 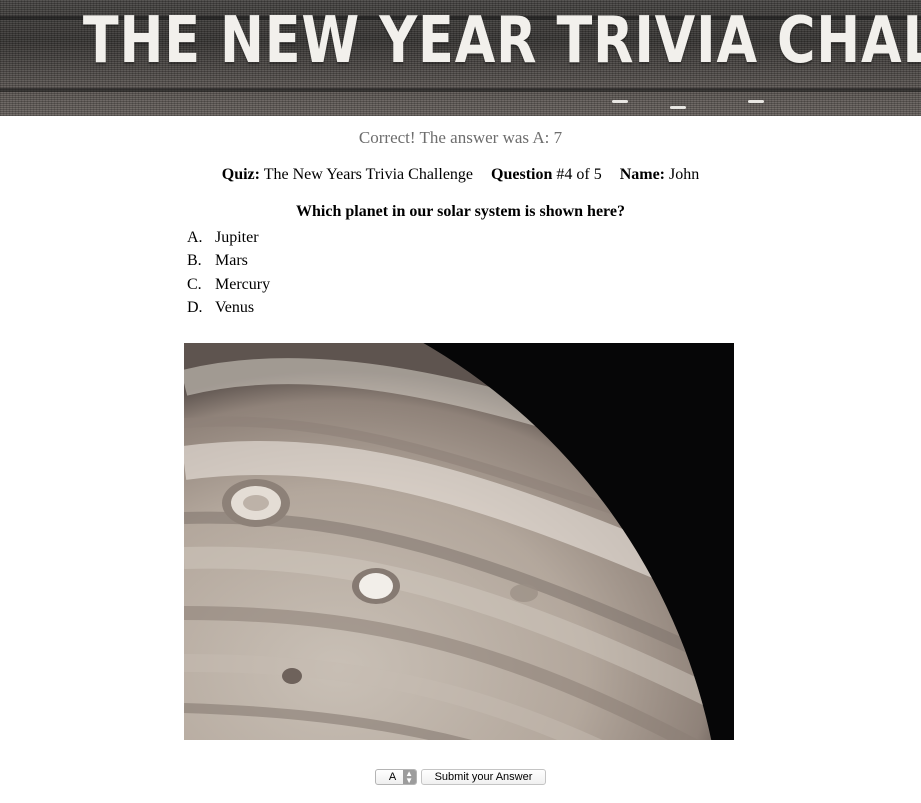 What do you see at coordinates (642, 174) in the screenshot?
I see `name-label: Name:` at bounding box center [642, 174].